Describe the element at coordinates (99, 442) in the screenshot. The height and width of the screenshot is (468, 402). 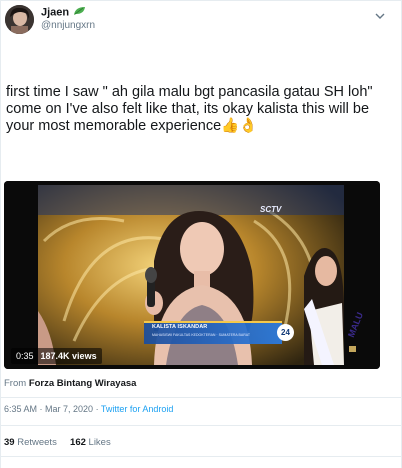
I see `likes-label: Likes` at that location.